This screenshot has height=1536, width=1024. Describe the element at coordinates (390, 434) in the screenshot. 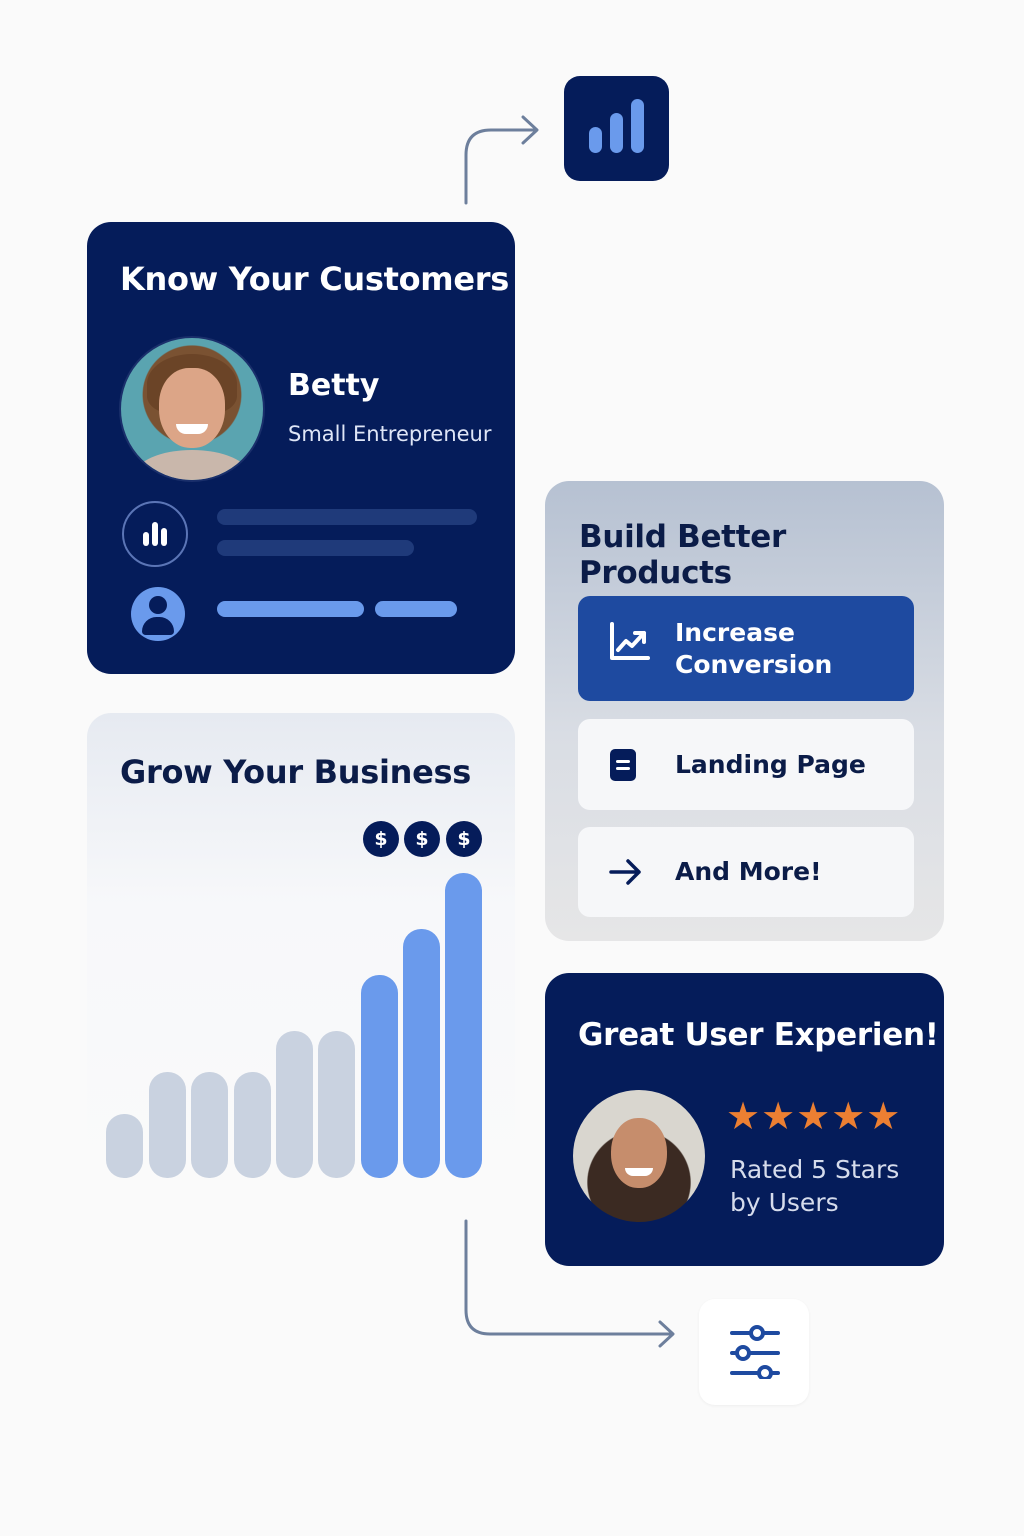

I see `persona-role: Small Entrepreneur` at that location.